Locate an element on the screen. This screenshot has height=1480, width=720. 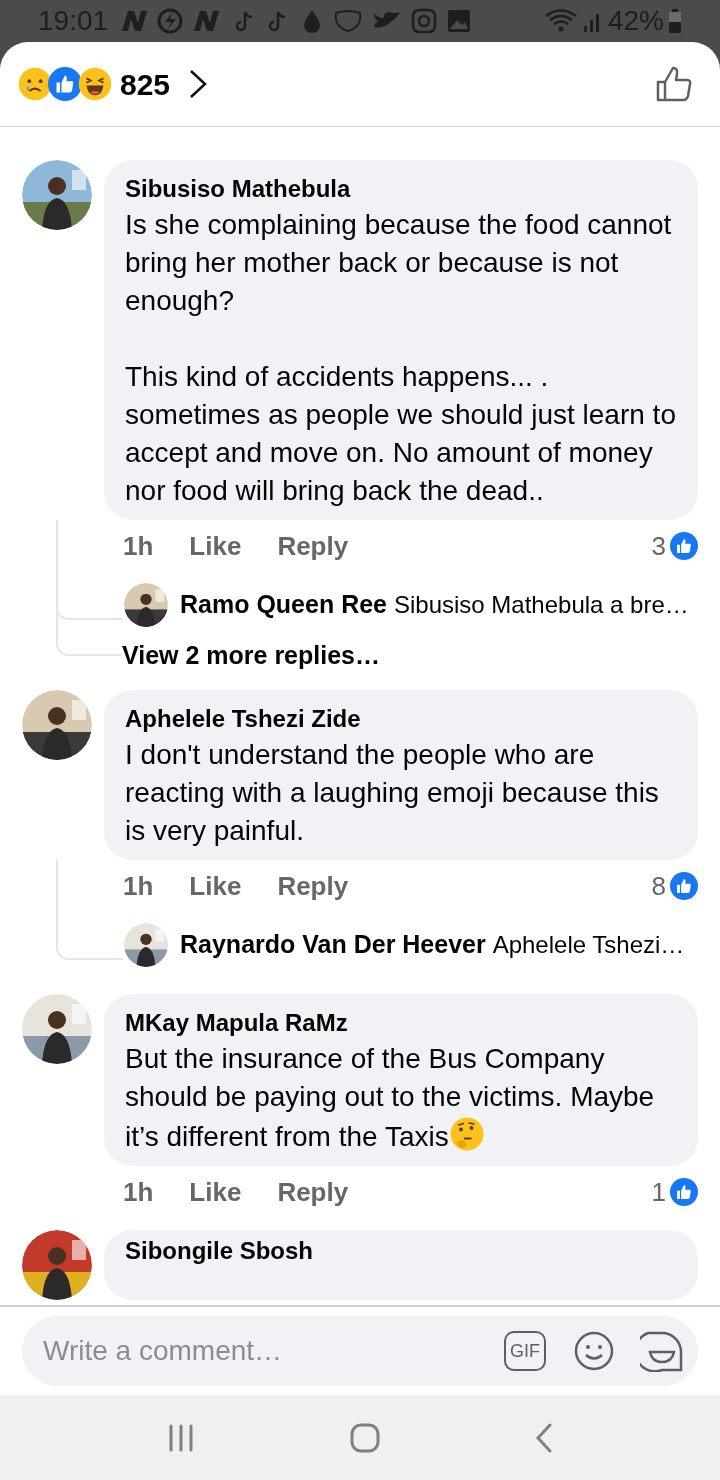
home-icon is located at coordinates (365, 1437).